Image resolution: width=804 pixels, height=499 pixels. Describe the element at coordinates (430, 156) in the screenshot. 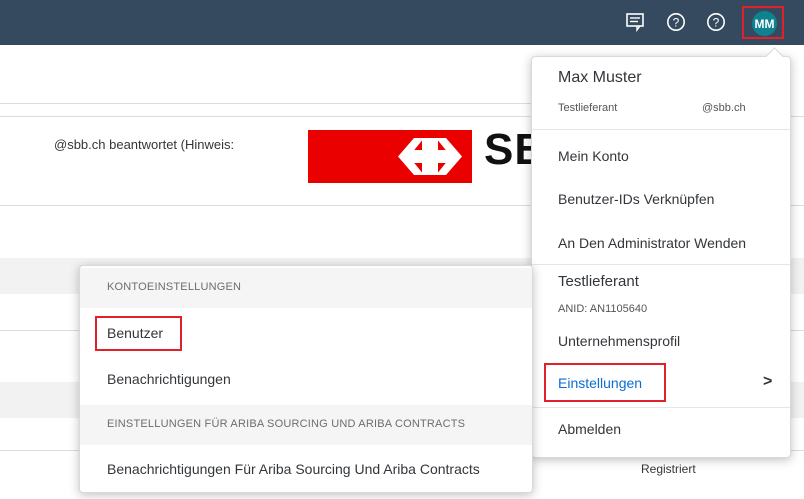

I see `sbb-arrows-icon` at that location.